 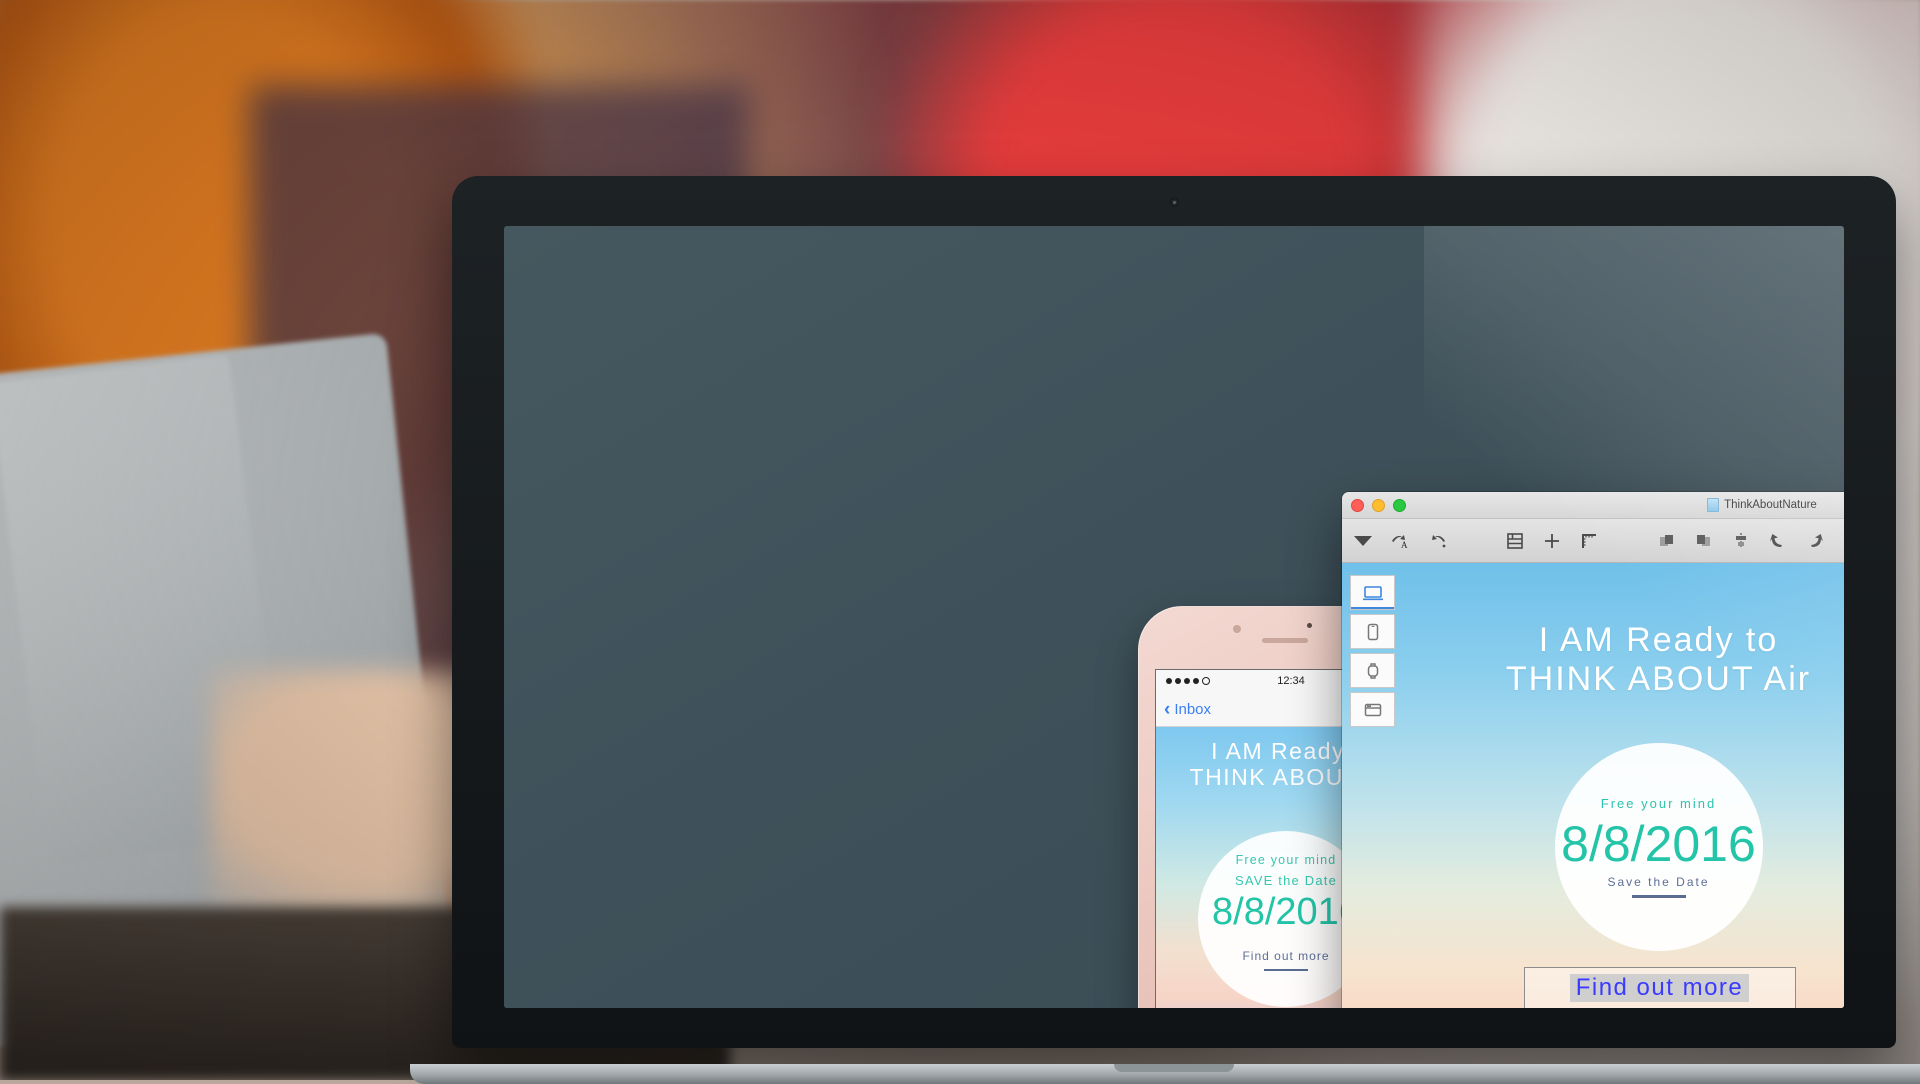 I want to click on edit-text-tool: A, so click(x=1400, y=541).